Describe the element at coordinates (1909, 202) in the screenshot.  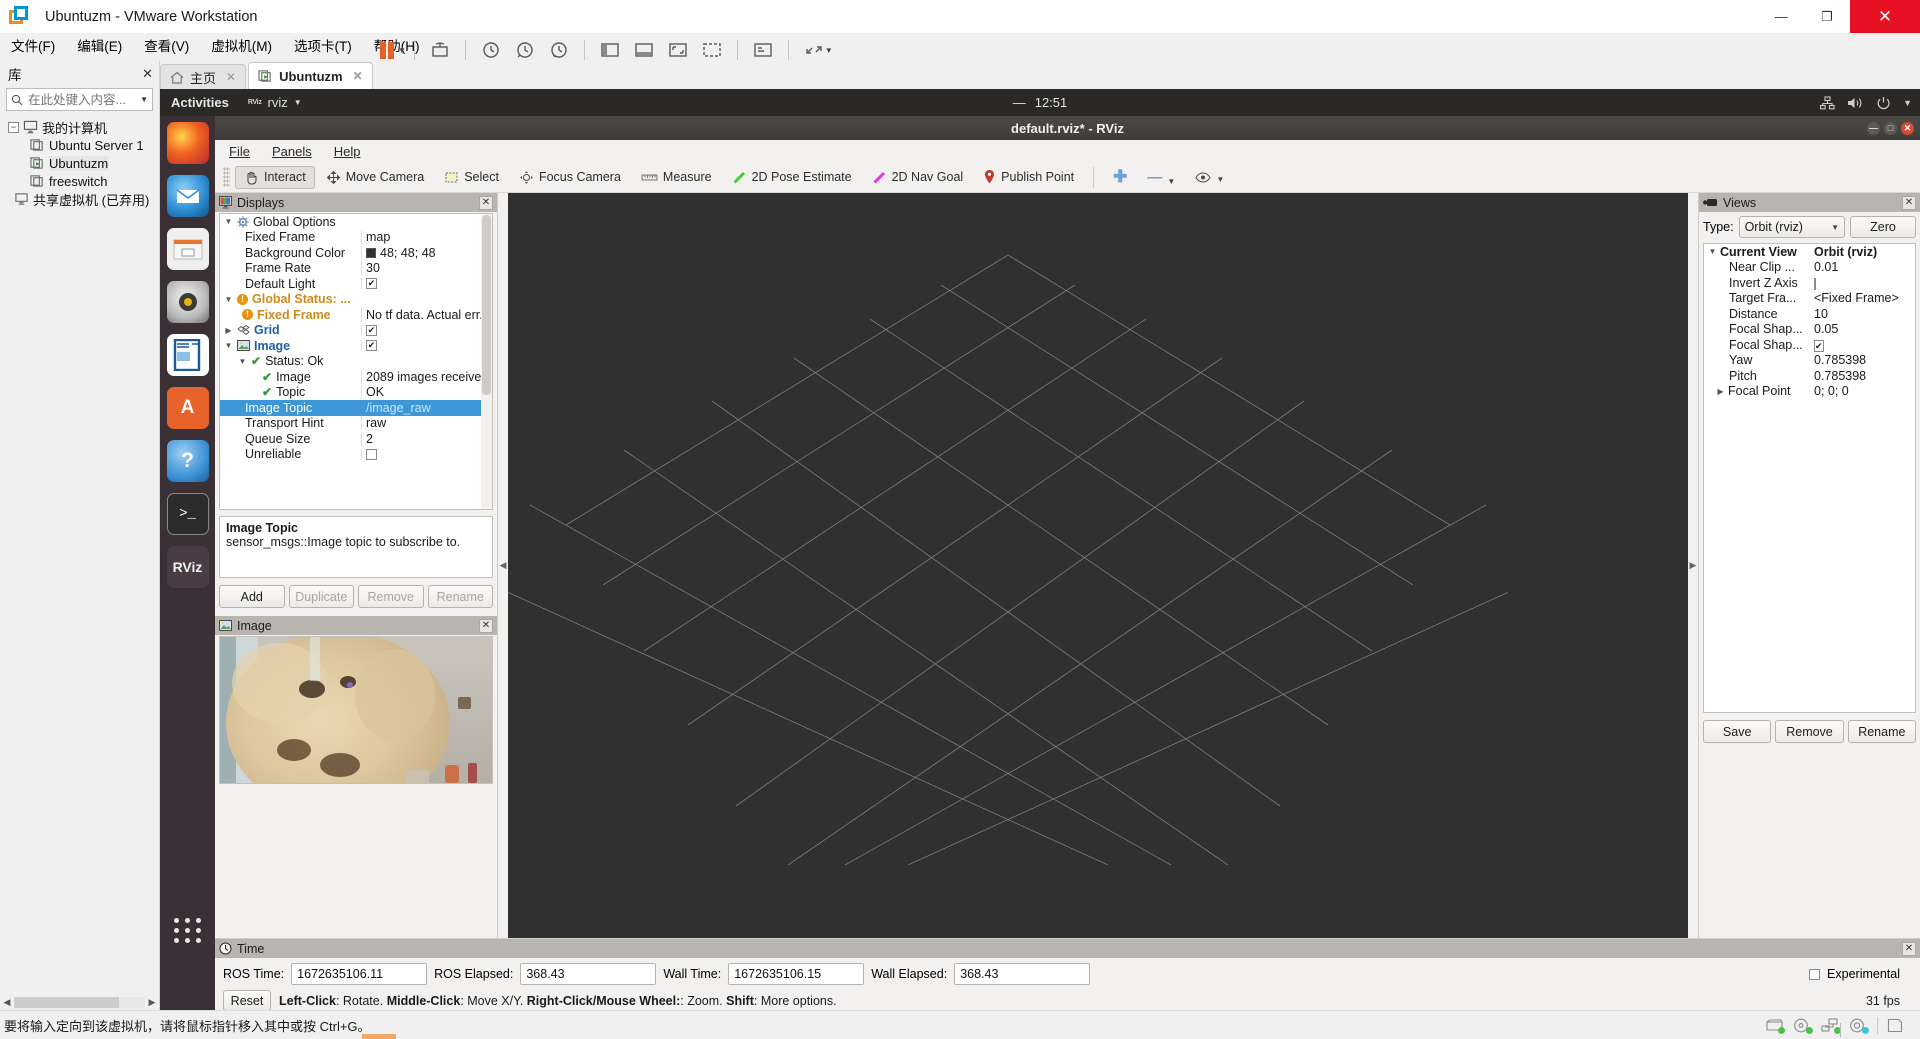
I see `views-close-icon: ✕` at that location.